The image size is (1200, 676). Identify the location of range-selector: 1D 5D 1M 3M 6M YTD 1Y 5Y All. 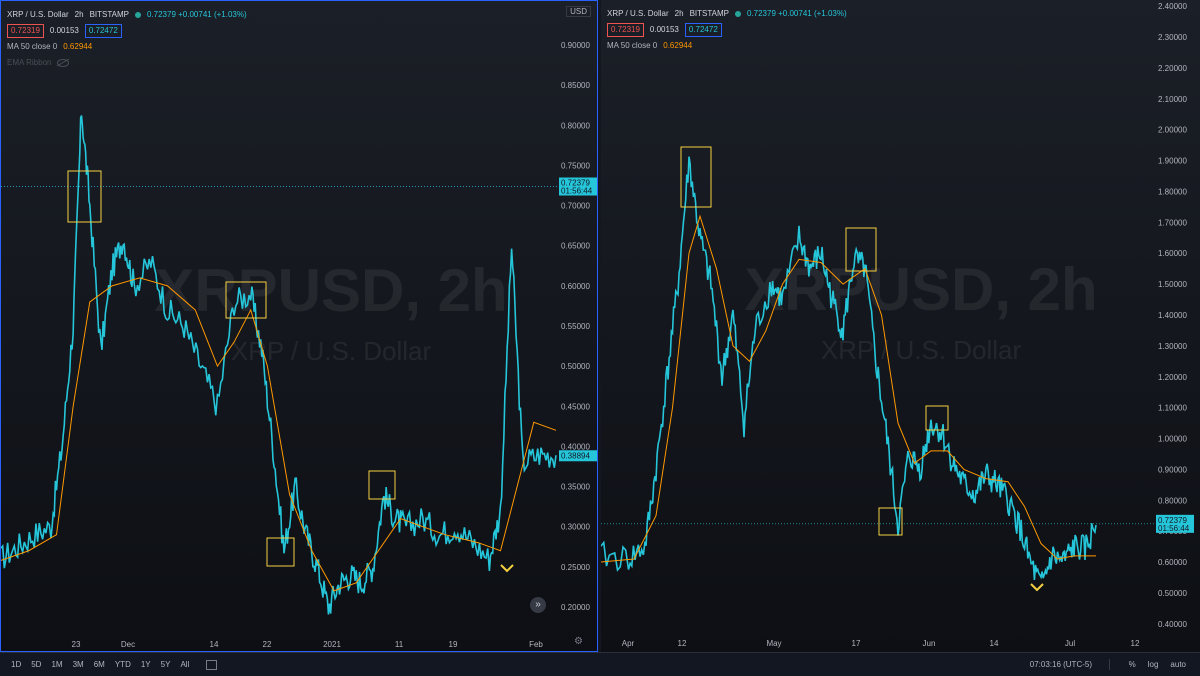
(100, 664).